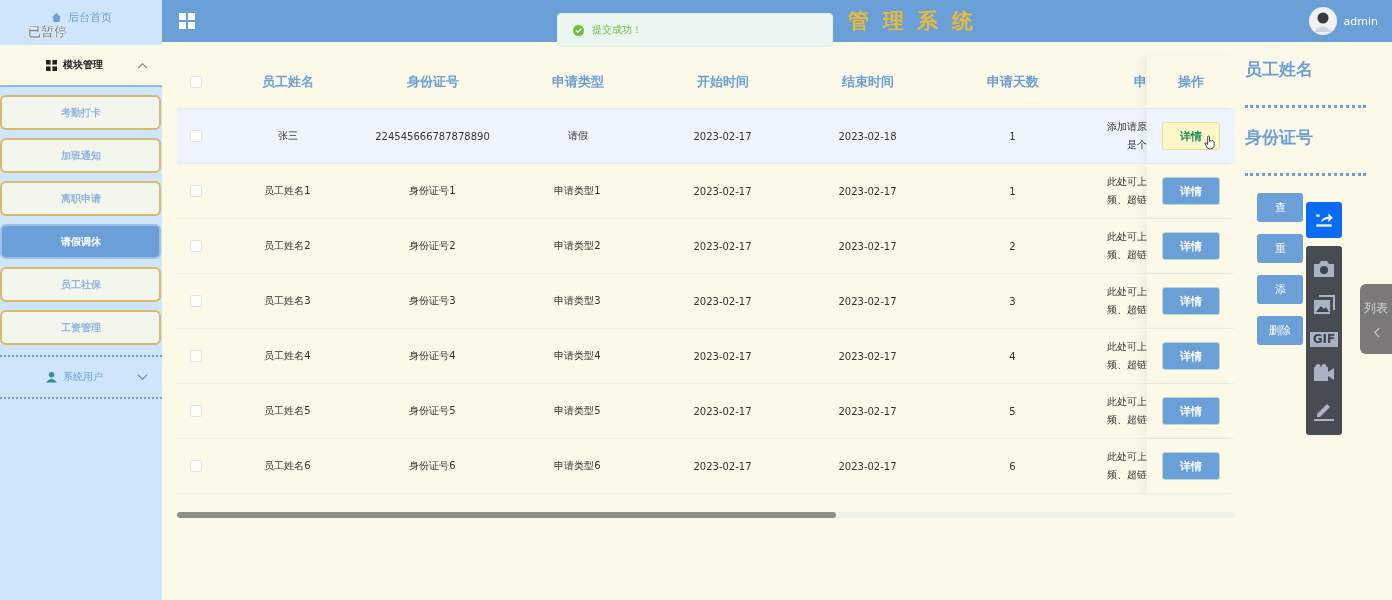 The height and width of the screenshot is (600, 1392). Describe the element at coordinates (432, 301) in the screenshot. I see `table-cell: 身份证号3` at that location.